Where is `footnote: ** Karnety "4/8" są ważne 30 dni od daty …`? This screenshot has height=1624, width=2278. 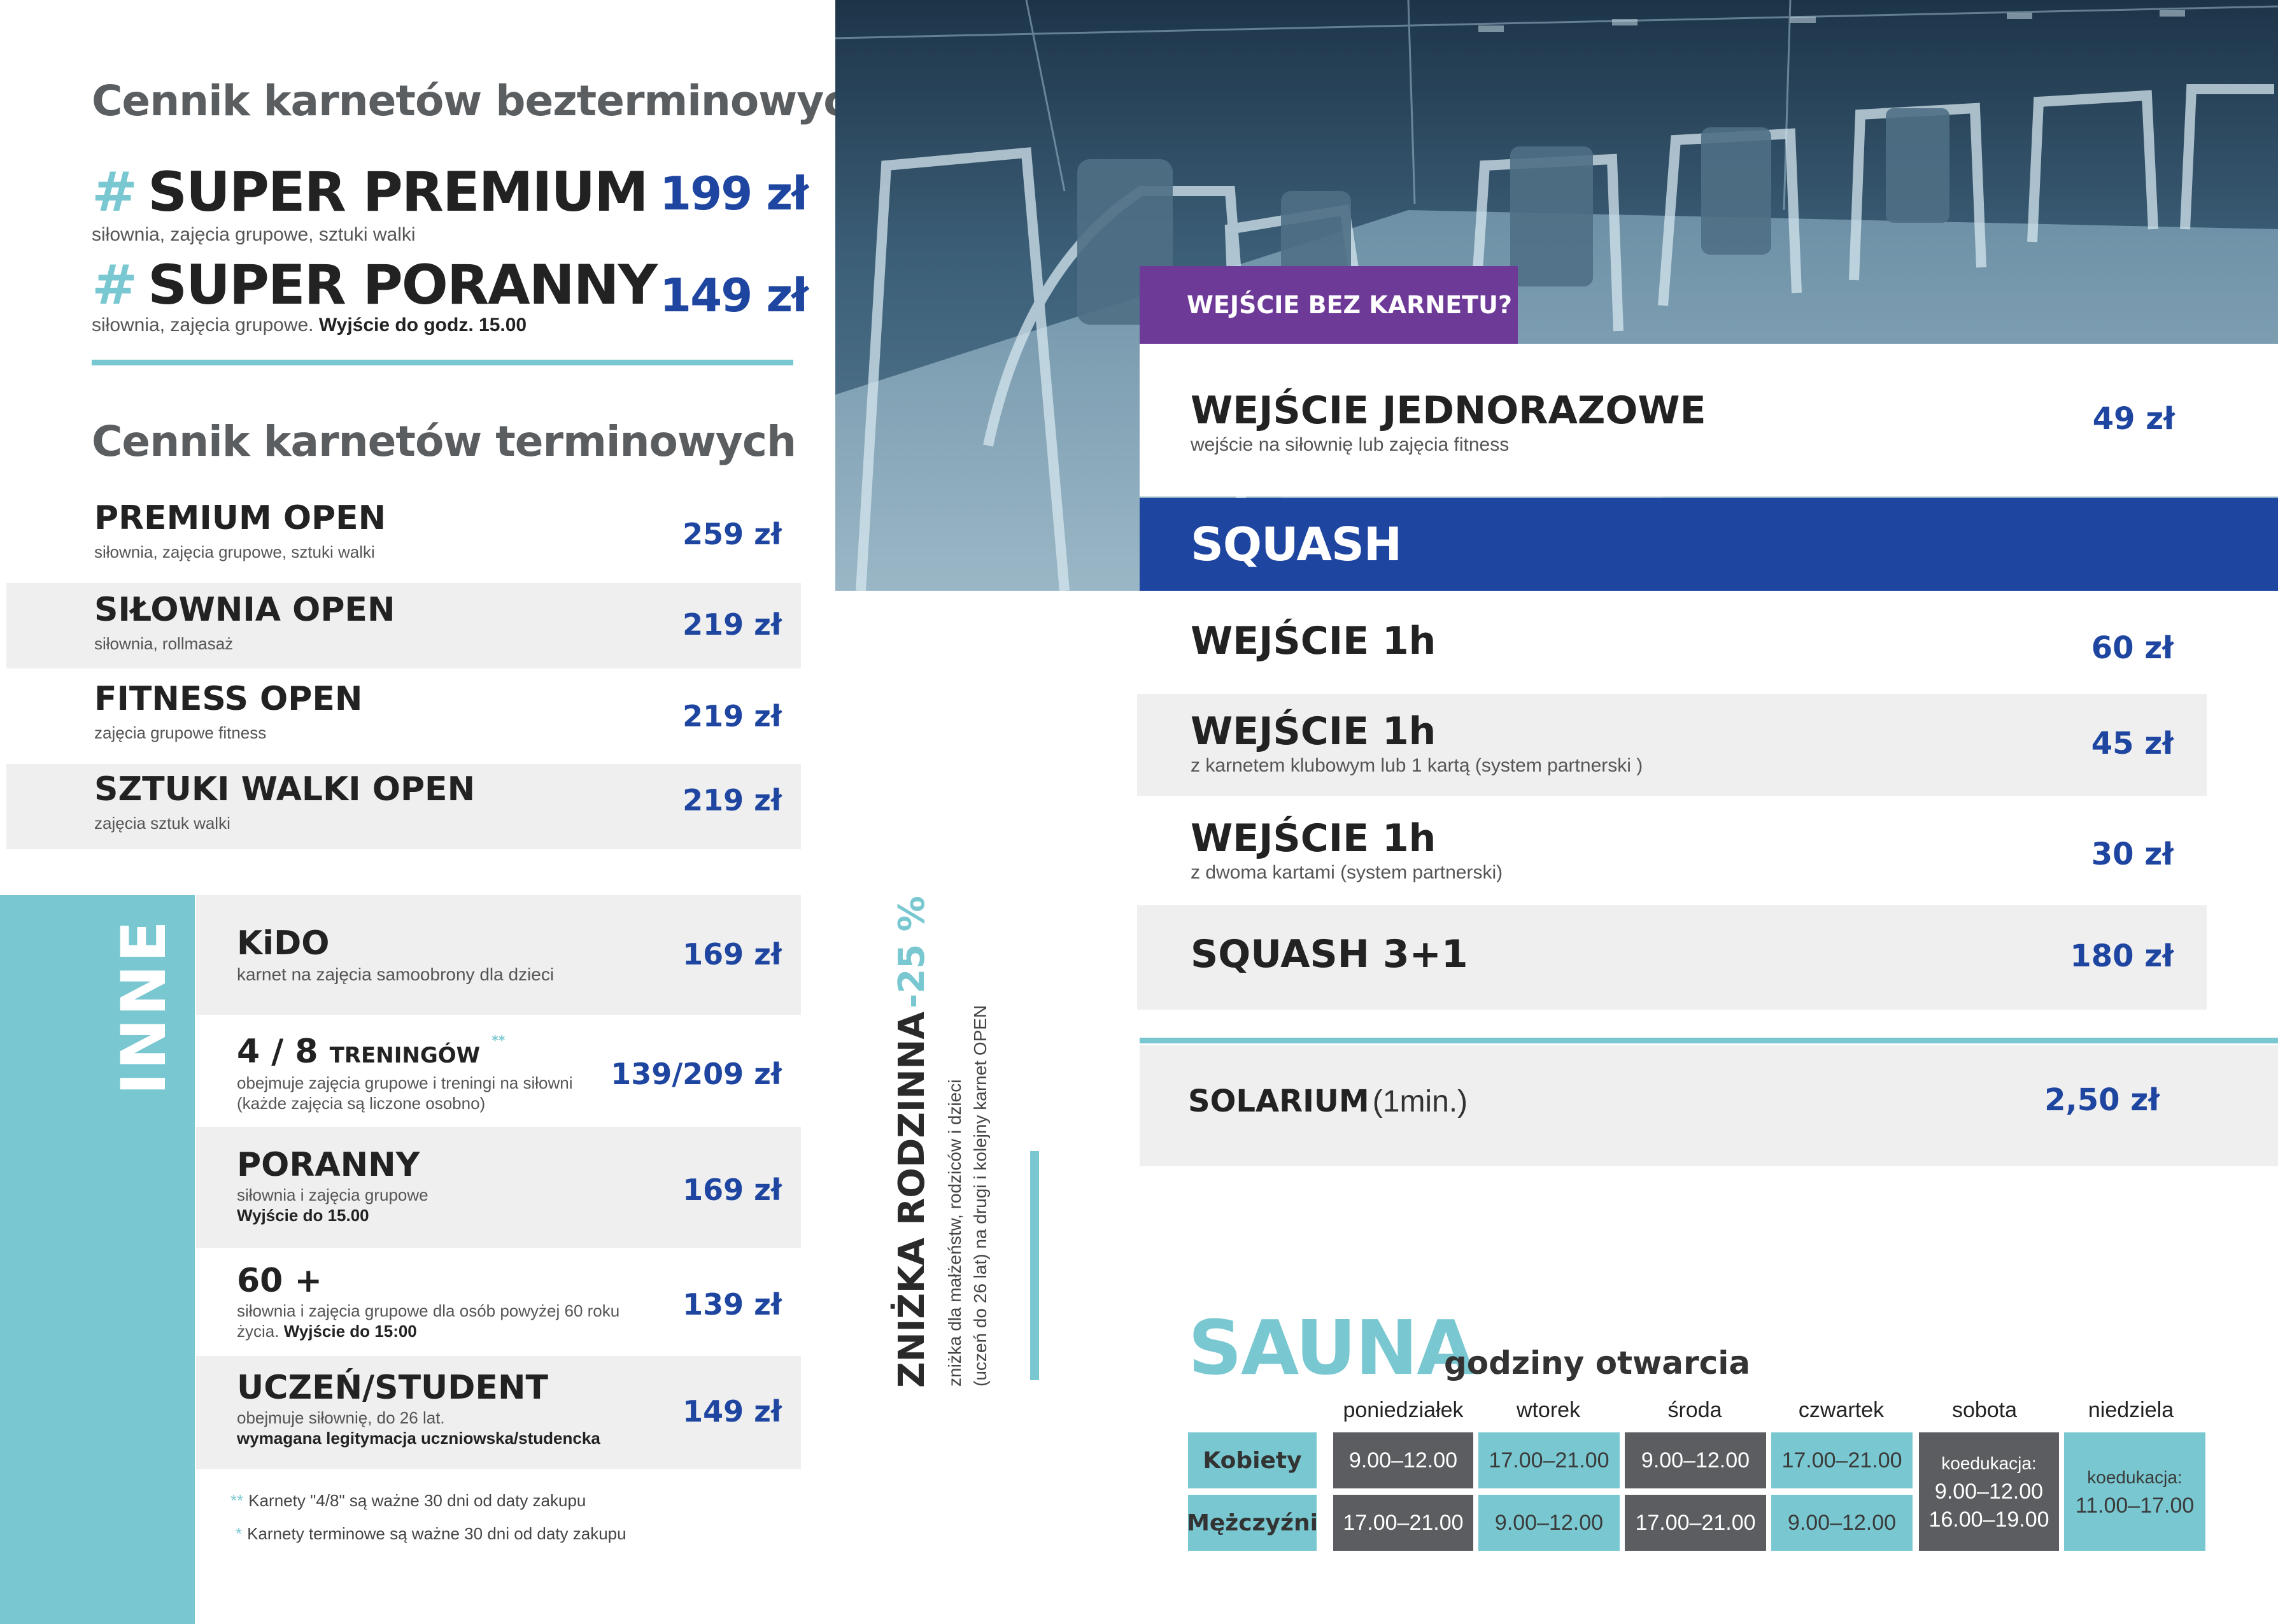
footnote: ** Karnety "4/8" są ważne 30 dni od daty … is located at coordinates (408, 1501).